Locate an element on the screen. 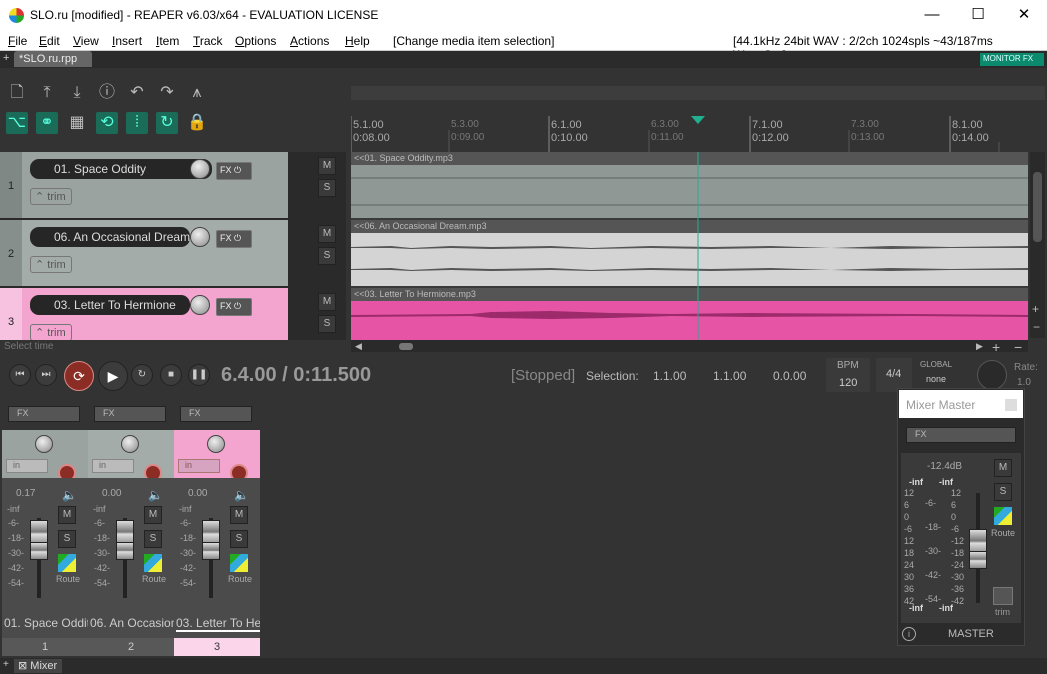 The height and width of the screenshot is (674, 1047). info-icon: i is located at coordinates (909, 634).